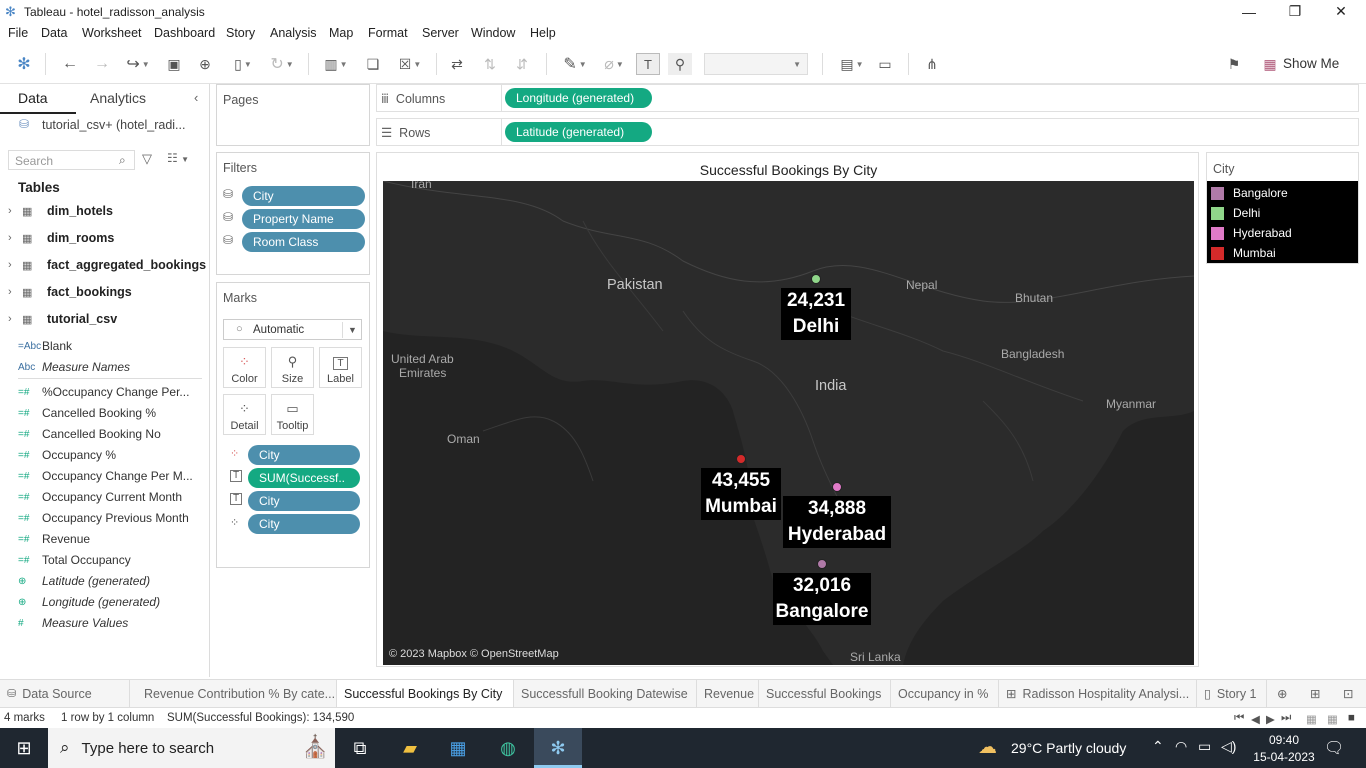  What do you see at coordinates (89, 602) in the screenshot?
I see `field-item: ⊕ Longitude (generated)` at bounding box center [89, 602].